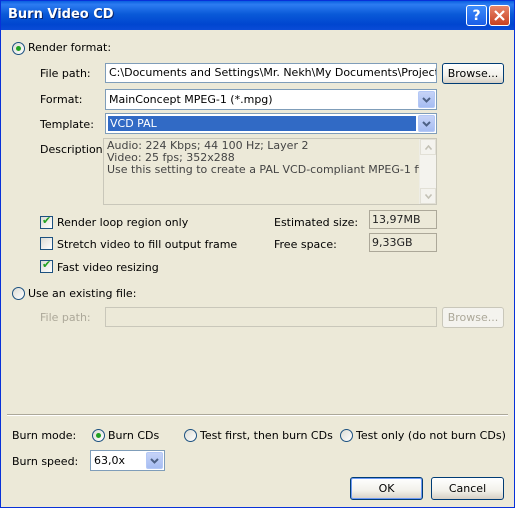  Describe the element at coordinates (44, 435) in the screenshot. I see `burn-mode-label: Burn mode:` at that location.